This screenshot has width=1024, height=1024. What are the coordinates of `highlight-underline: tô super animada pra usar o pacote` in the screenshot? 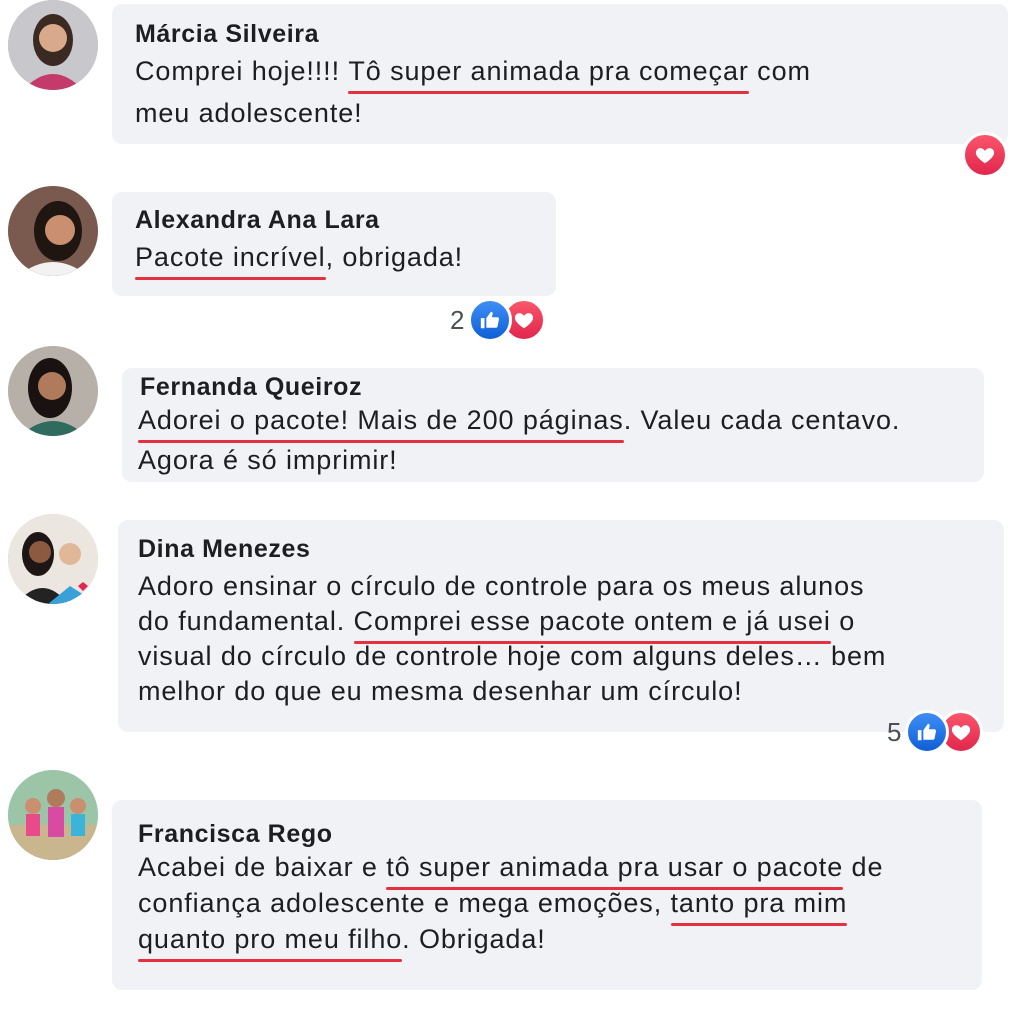 It's located at (615, 871).